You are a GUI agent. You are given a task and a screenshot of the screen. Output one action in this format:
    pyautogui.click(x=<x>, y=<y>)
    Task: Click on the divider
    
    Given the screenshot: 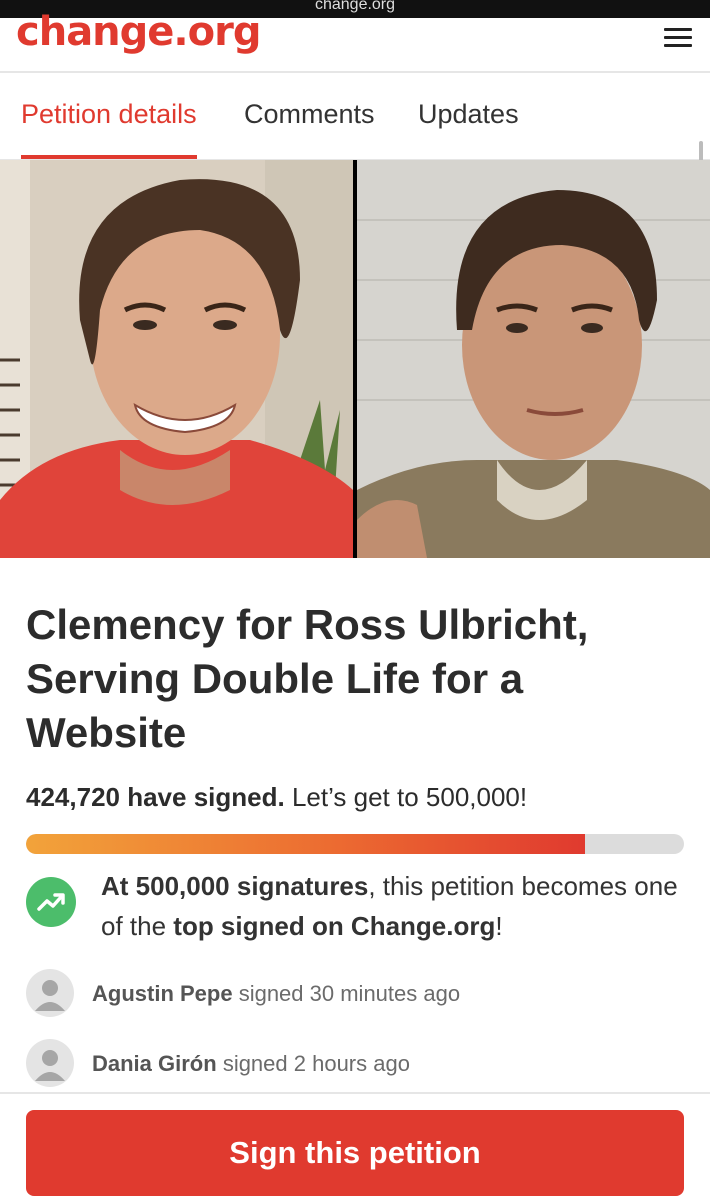 What is the action you would take?
    pyautogui.click(x=355, y=1093)
    